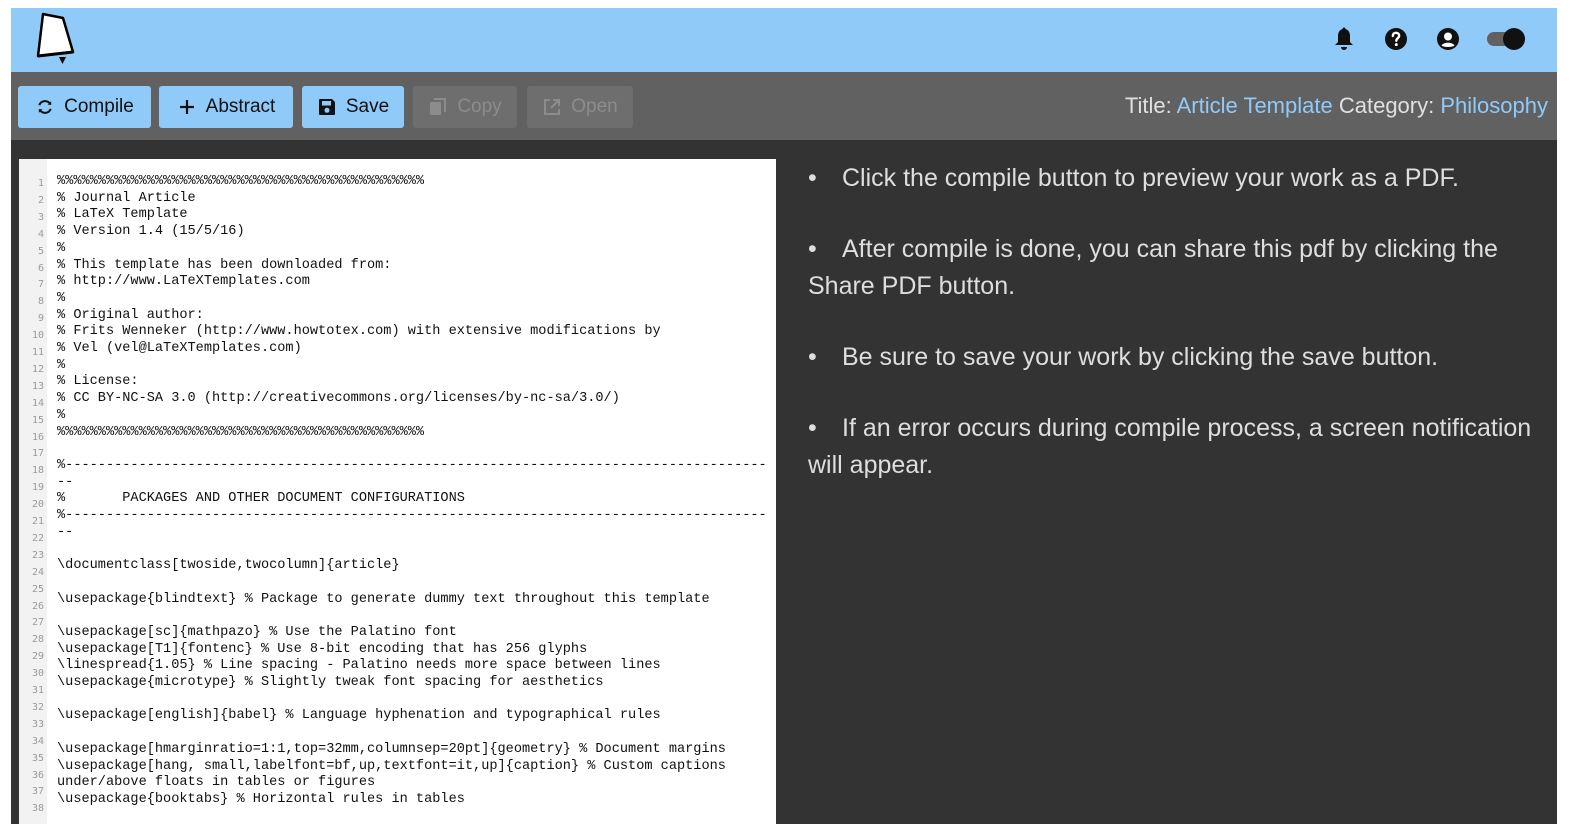  Describe the element at coordinates (1255, 105) in the screenshot. I see `title-value: Article Template` at that location.